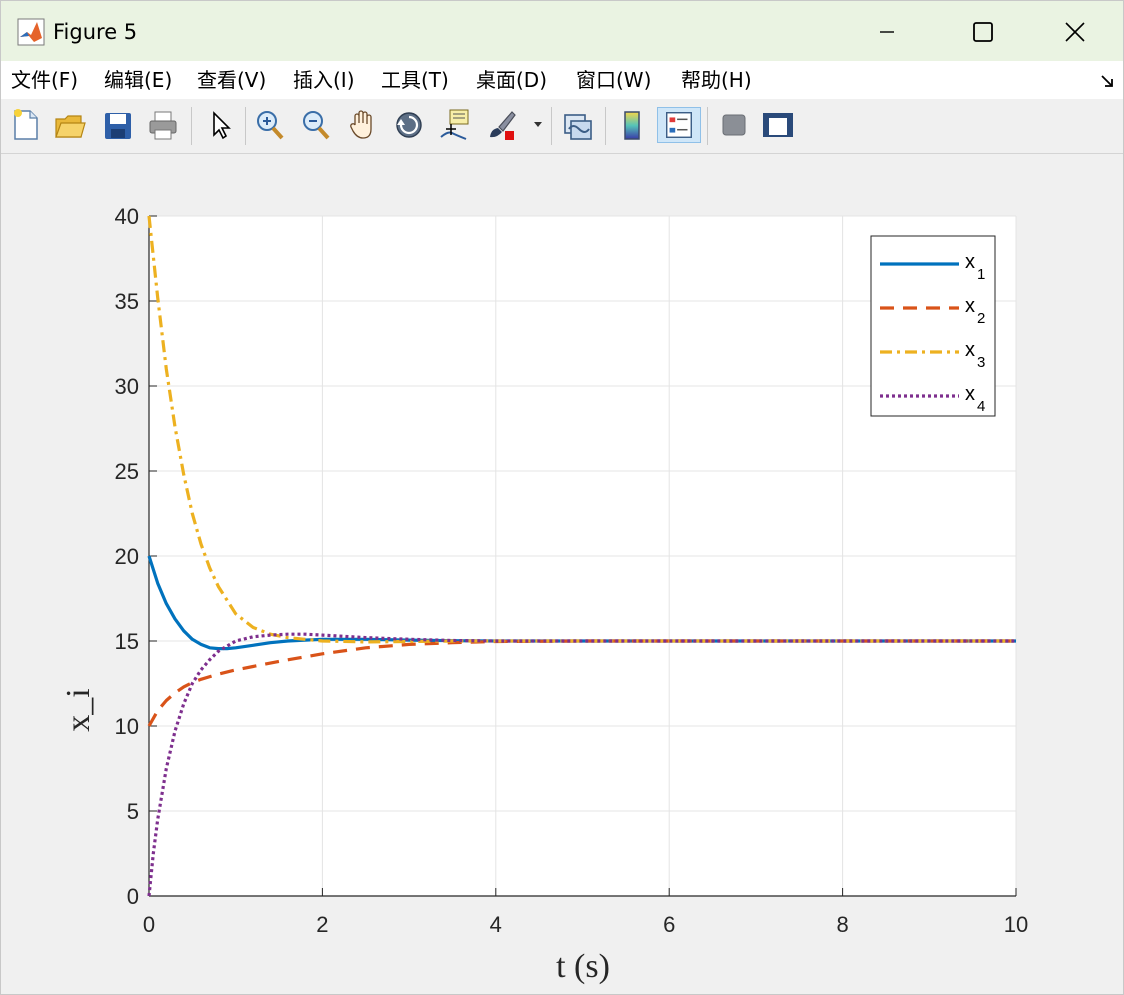 The image size is (1124, 995). What do you see at coordinates (981, 362) in the screenshot?
I see `legend-label-subscript: 3` at bounding box center [981, 362].